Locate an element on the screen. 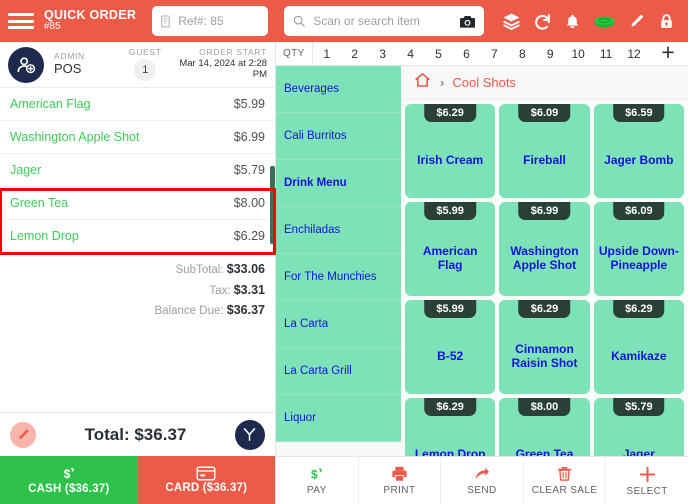  product-tile: $5.99 B-52 is located at coordinates (450, 347).